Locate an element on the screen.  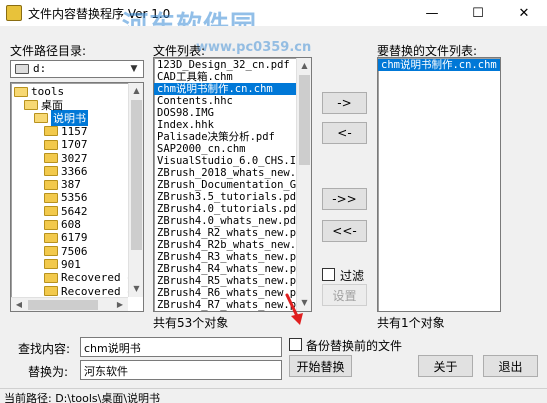
tree-item: 608 is located at coordinates (62, 224).